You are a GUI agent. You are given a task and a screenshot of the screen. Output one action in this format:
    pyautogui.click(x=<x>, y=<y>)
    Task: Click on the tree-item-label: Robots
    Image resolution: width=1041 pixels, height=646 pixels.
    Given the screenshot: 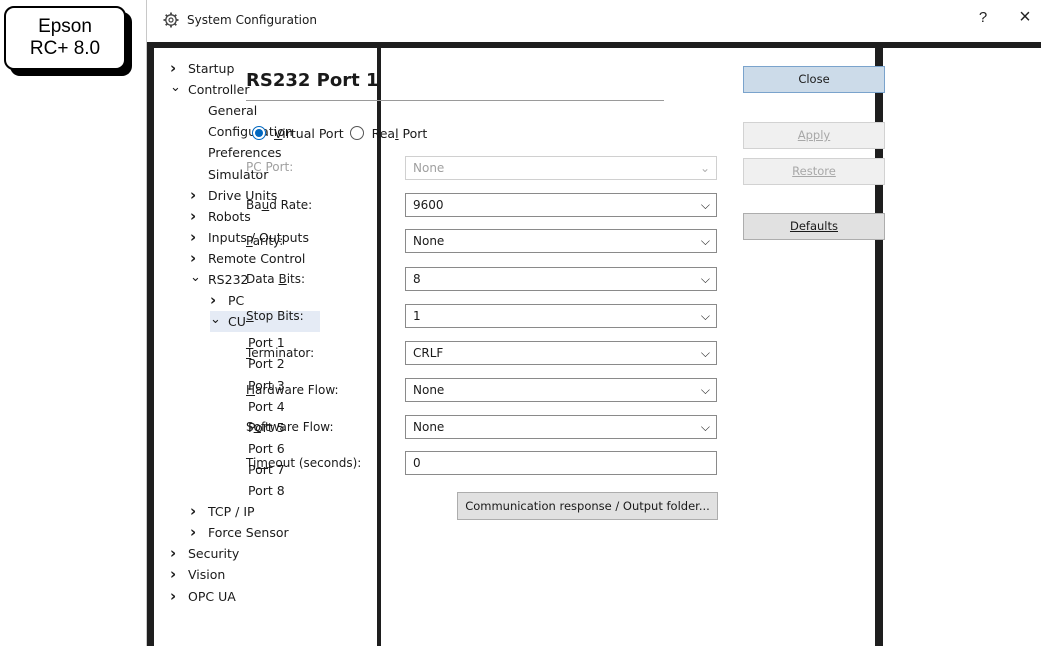 What is the action you would take?
    pyautogui.click(x=229, y=216)
    